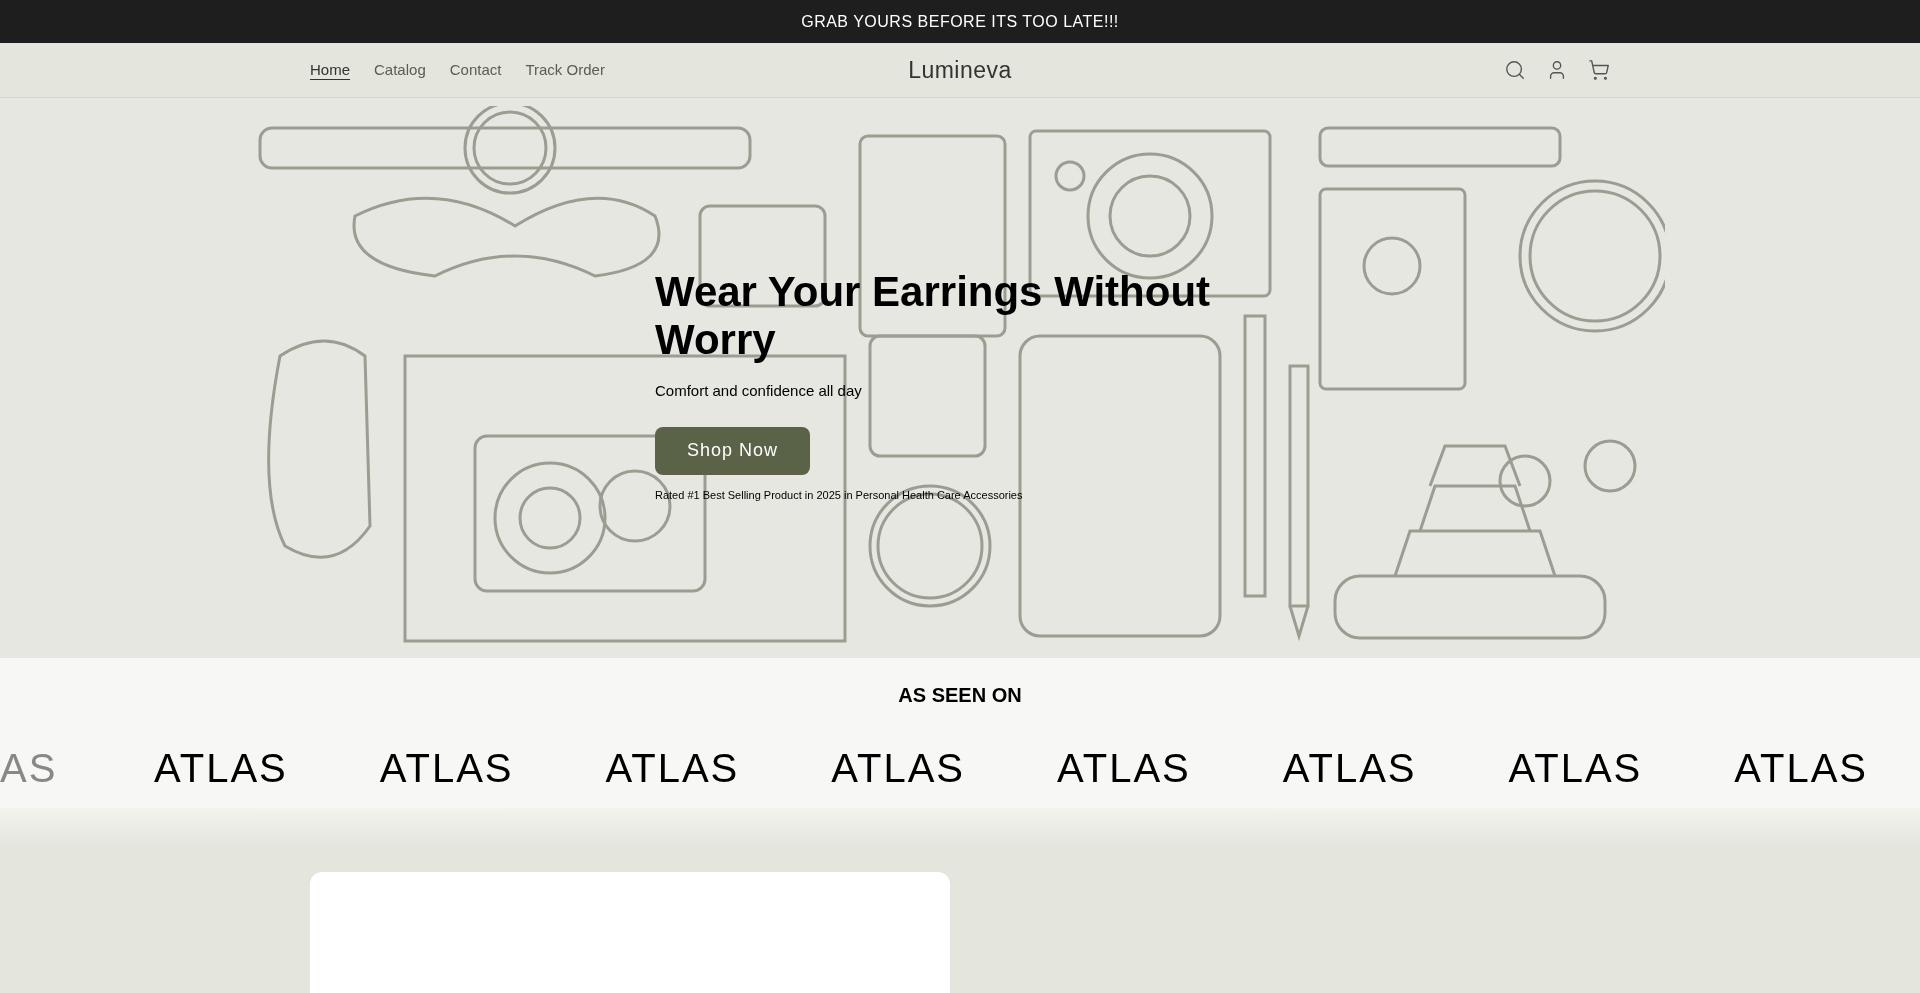 This screenshot has height=993, width=1920. Describe the element at coordinates (475, 70) in the screenshot. I see `nav-link: Contact` at that location.